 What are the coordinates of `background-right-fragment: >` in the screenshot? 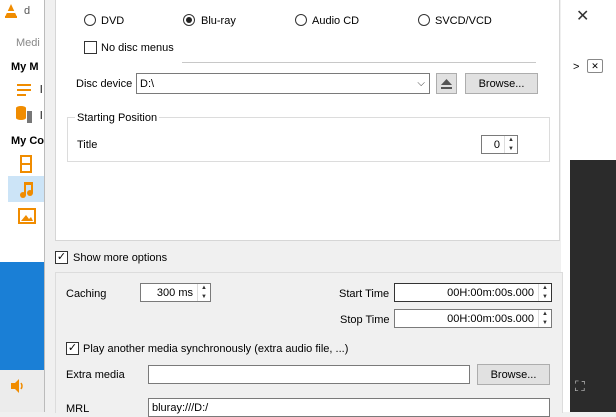 It's located at (576, 67).